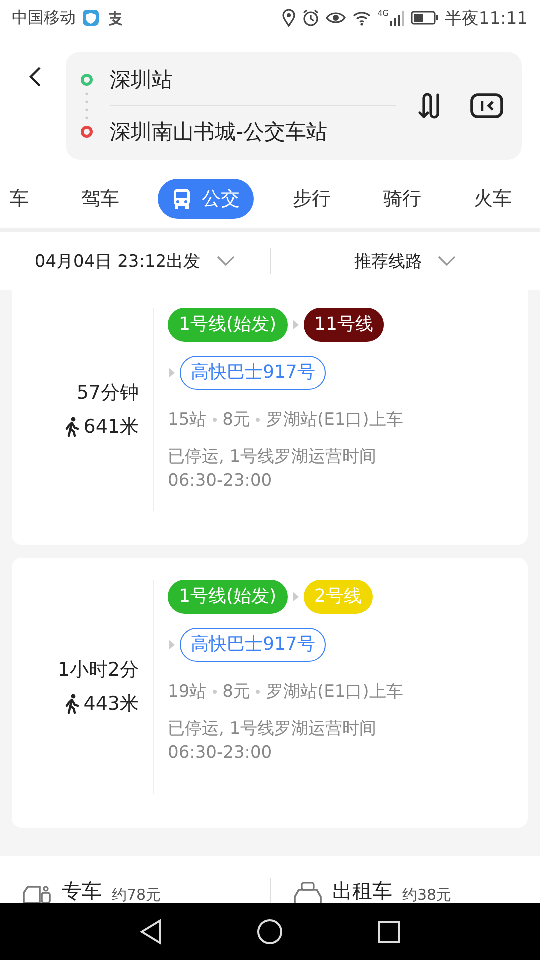 This screenshot has height=960, width=540. I want to click on battery-icon, so click(425, 18).